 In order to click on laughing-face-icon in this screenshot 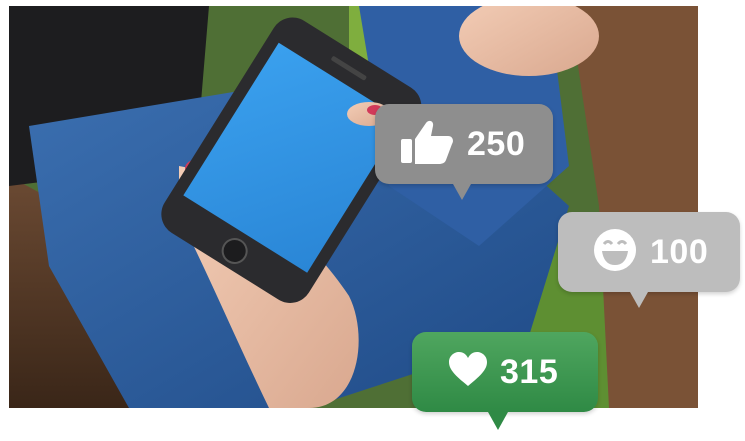, I will do `click(615, 252)`.